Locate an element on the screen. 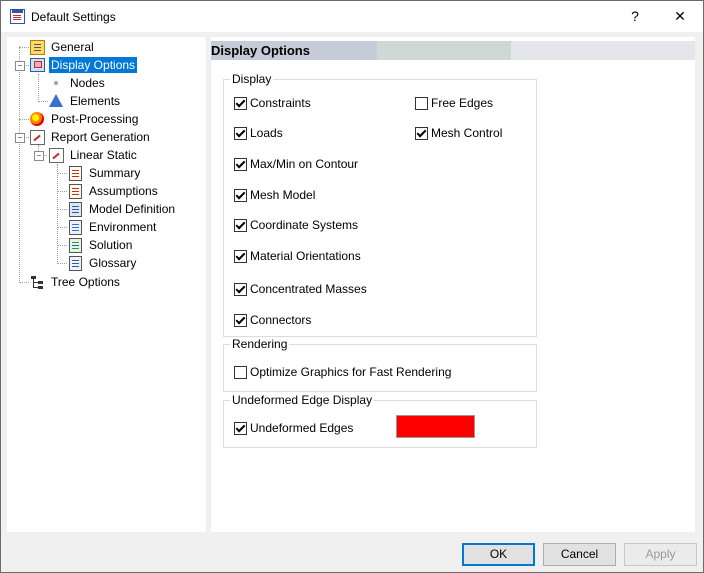 The width and height of the screenshot is (704, 573). node-dot-icon is located at coordinates (56, 83).